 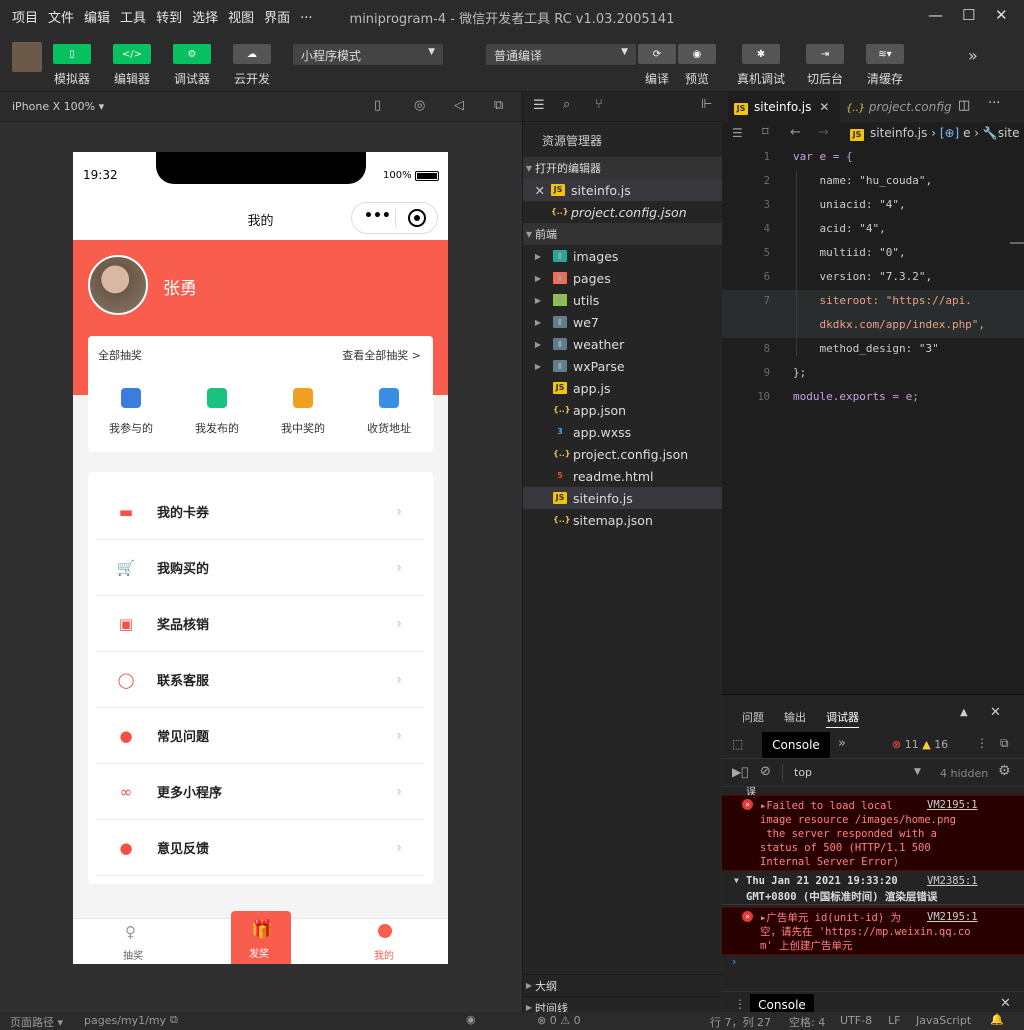 I want to click on more-icon: », so click(x=973, y=55).